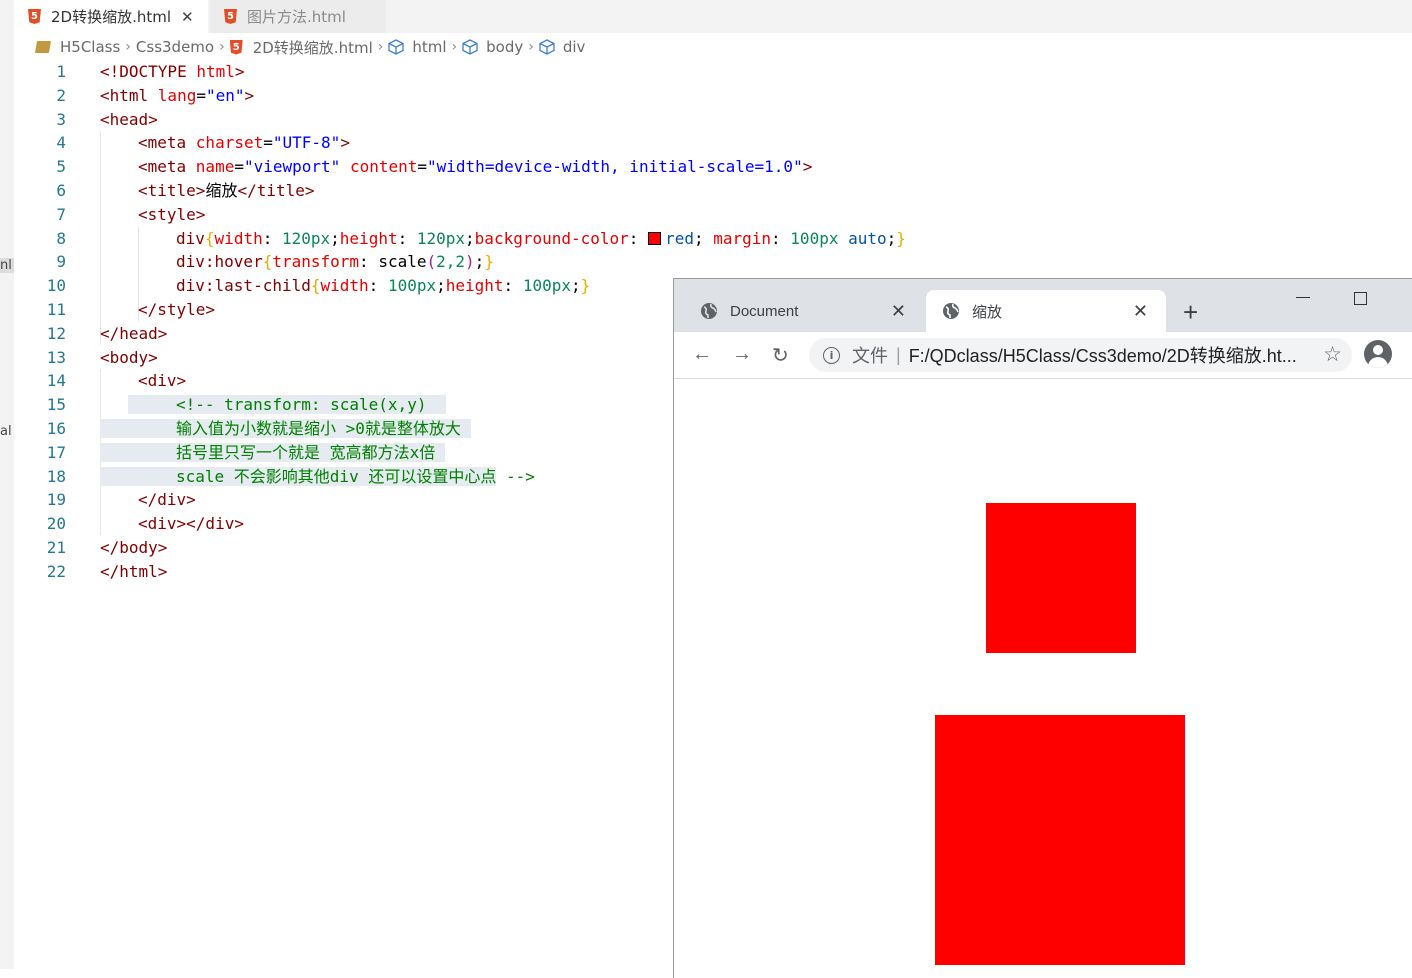 The image size is (1412, 978). Describe the element at coordinates (34, 16) in the screenshot. I see `html5-icon: 5` at that location.